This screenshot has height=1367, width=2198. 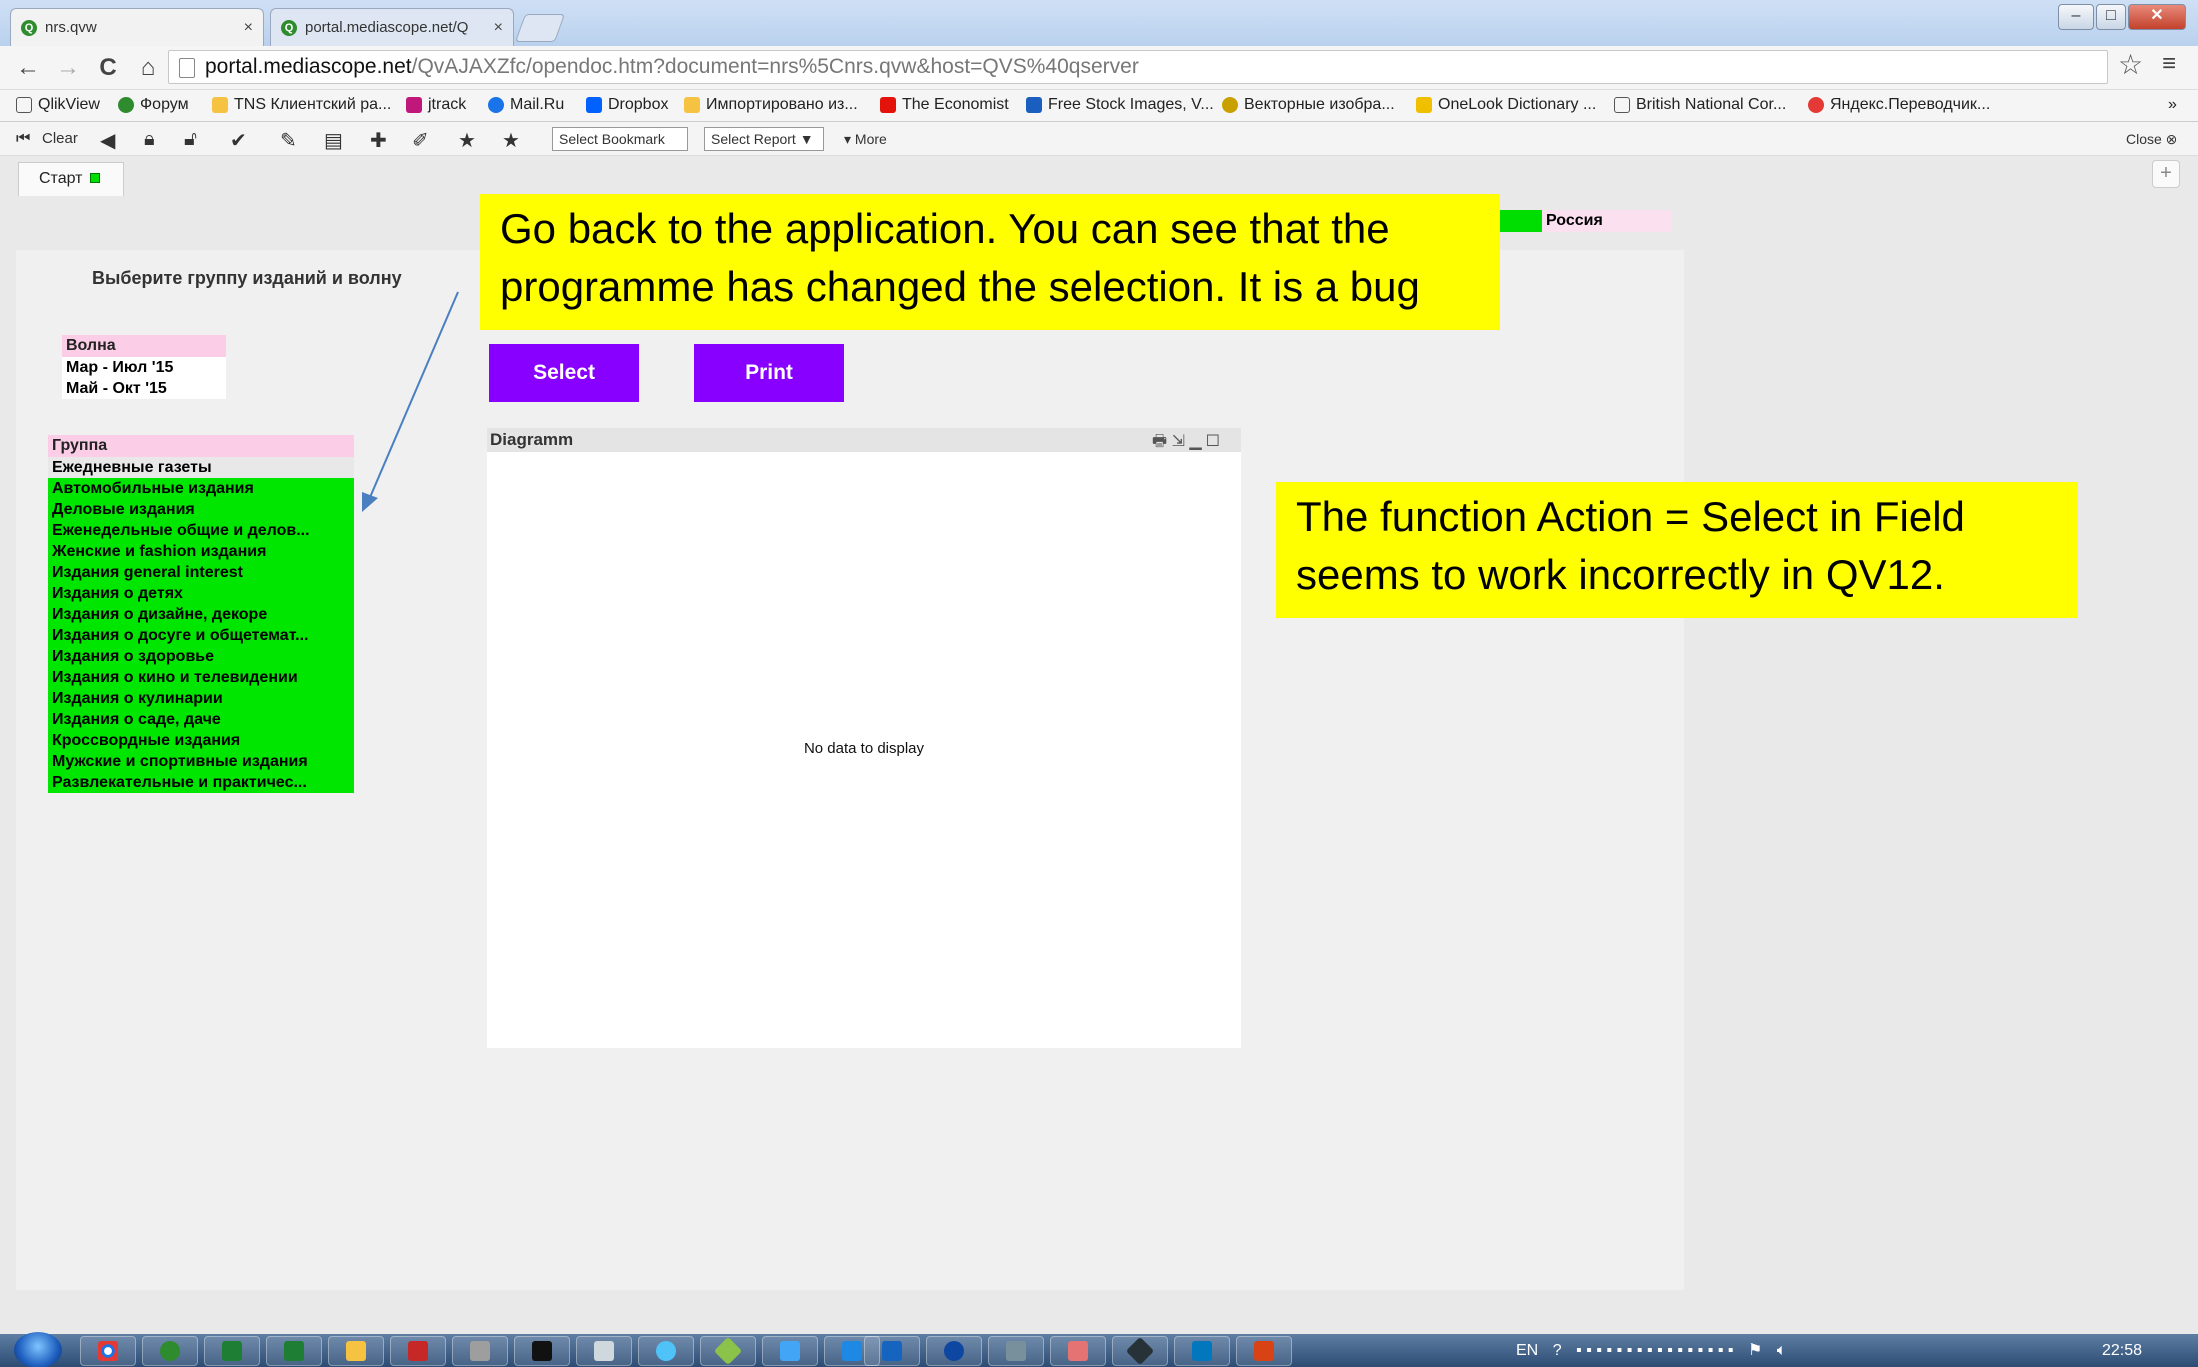 I want to click on list-item: Издания о дизайне, декоре, so click(x=201, y=614).